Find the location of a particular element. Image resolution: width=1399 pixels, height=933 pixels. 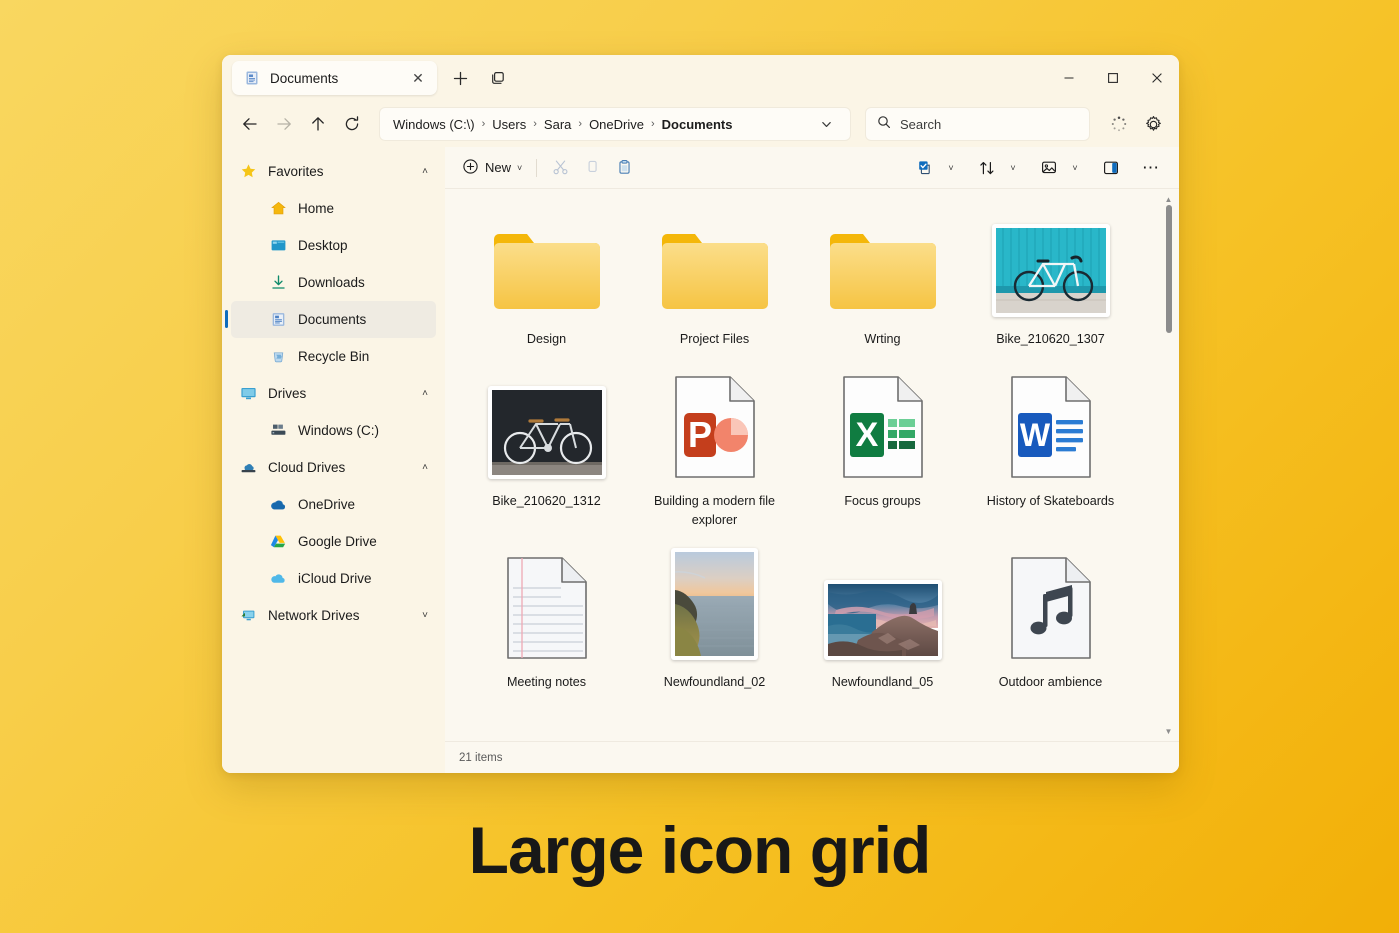

file-name: Project Files is located at coordinates (714, 339).